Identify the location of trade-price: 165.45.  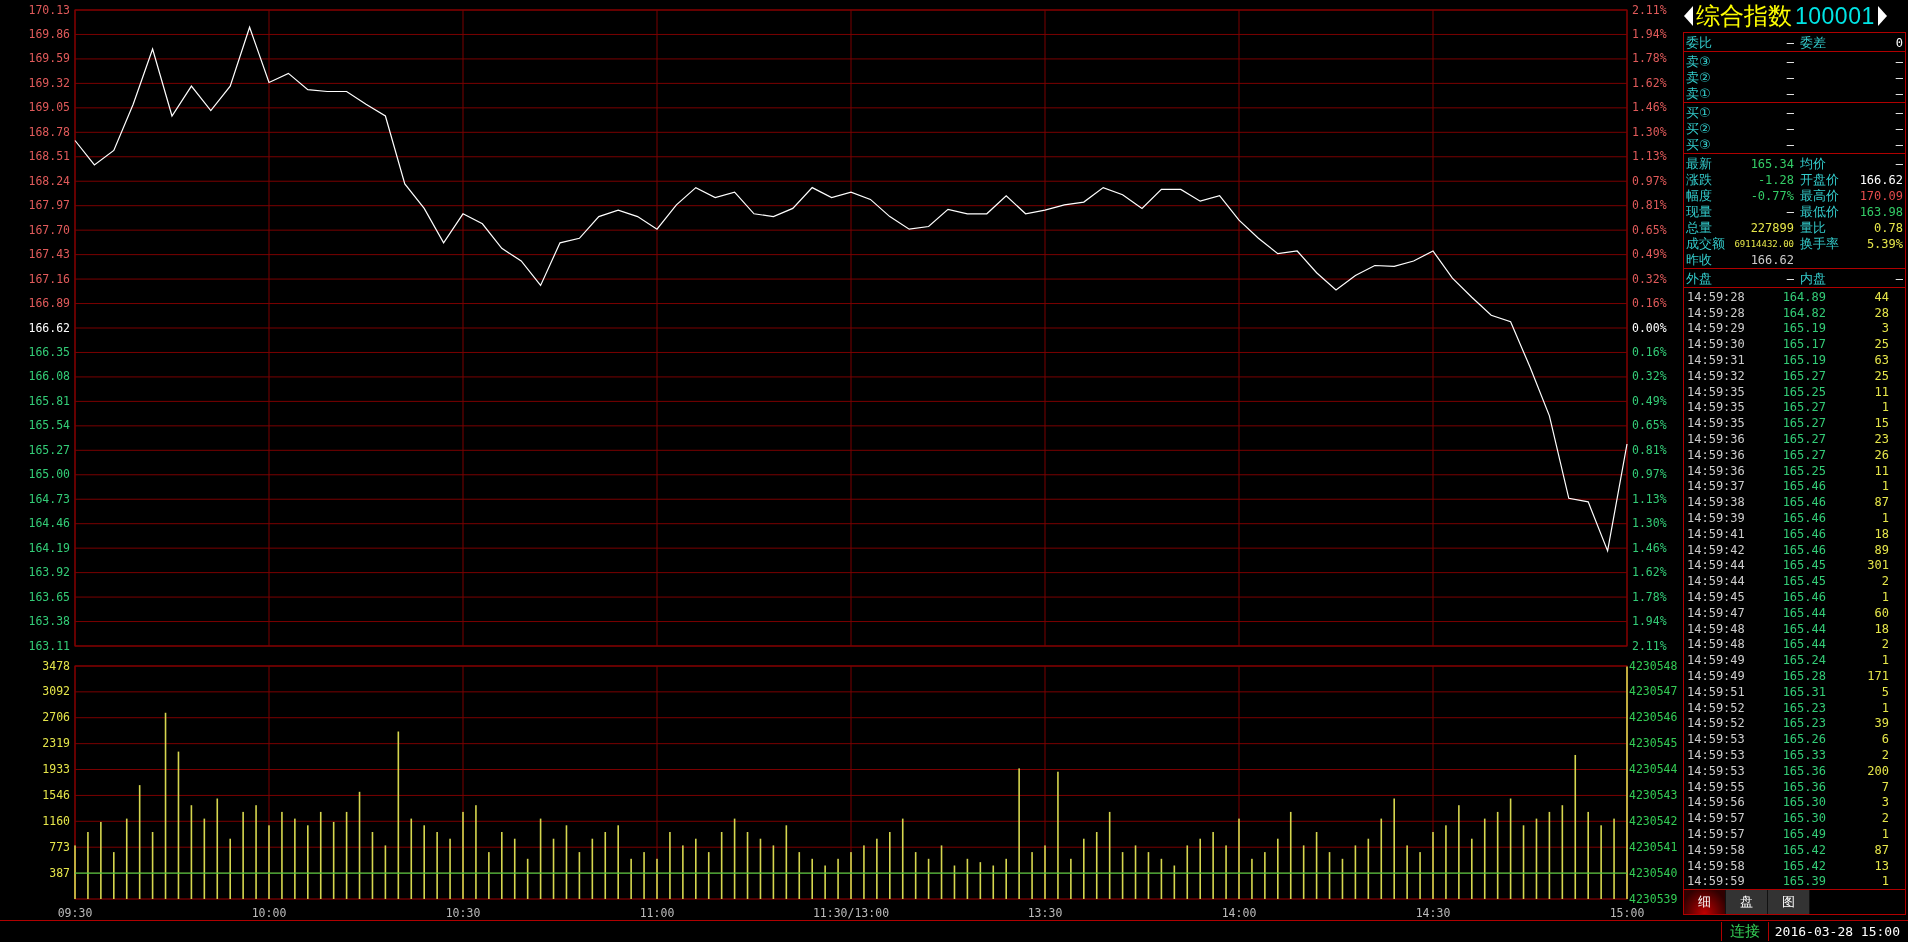
(1803, 565).